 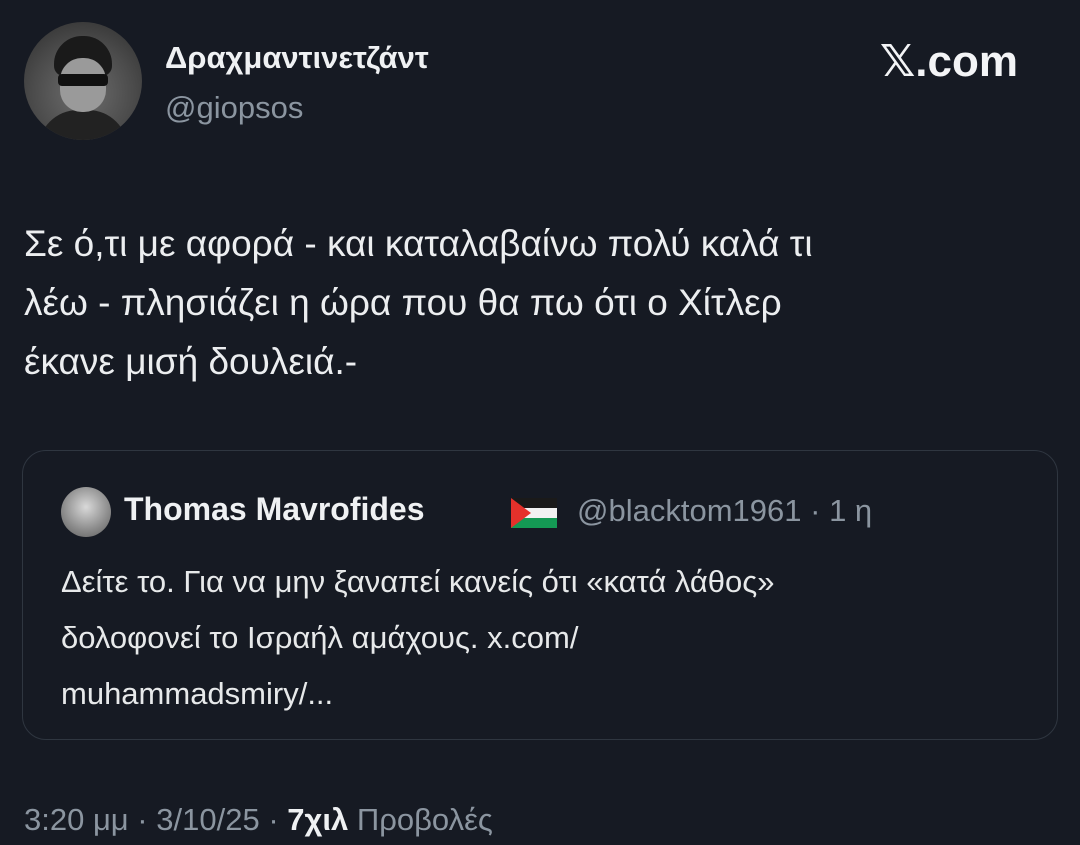 I want to click on author-avatar, so click(x=83, y=81).